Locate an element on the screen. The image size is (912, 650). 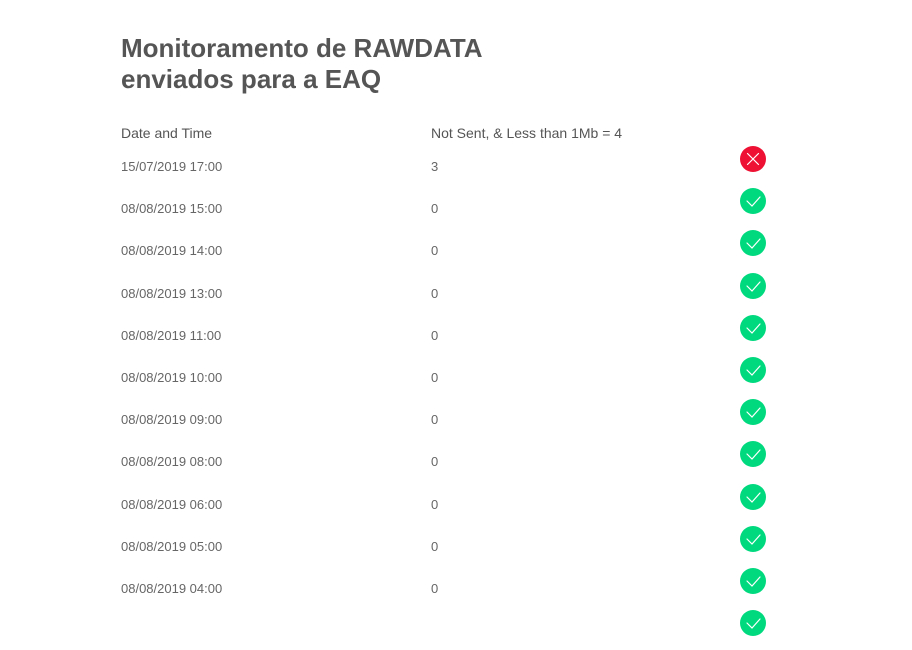
table-row: 08/08/2019 06:00 0 is located at coordinates (451, 503).